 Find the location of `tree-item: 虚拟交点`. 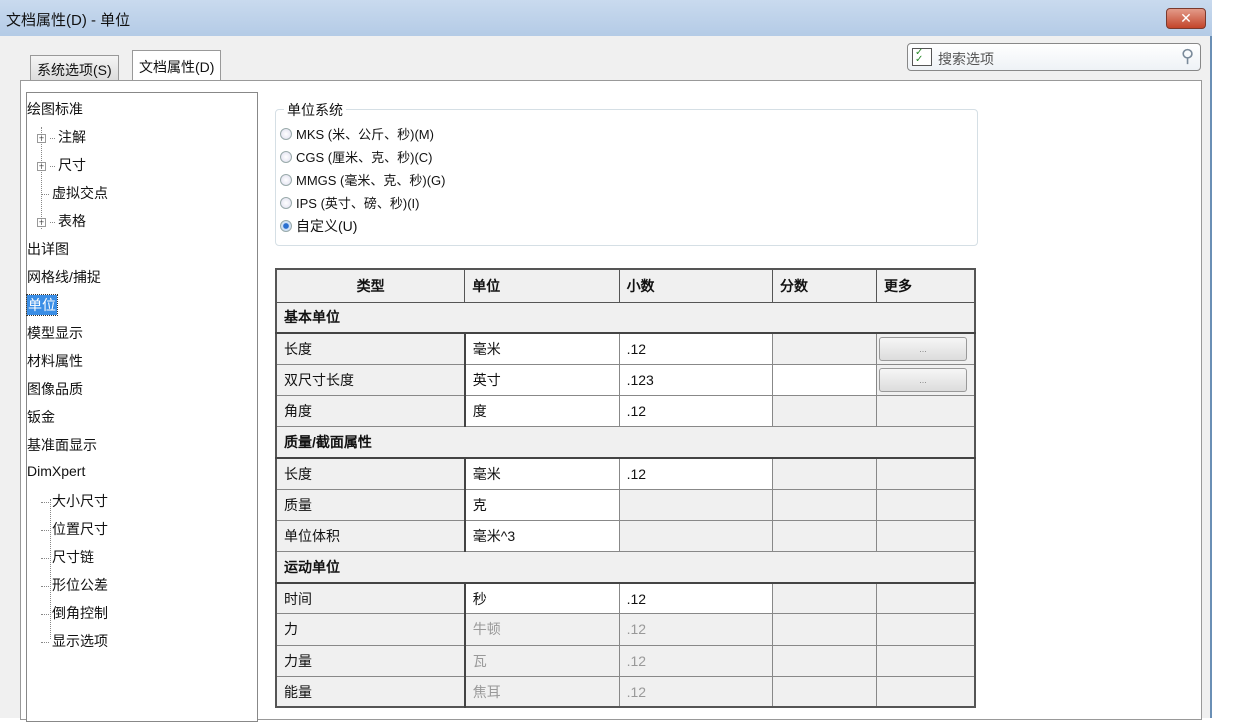

tree-item: 虚拟交点 is located at coordinates (72, 193).